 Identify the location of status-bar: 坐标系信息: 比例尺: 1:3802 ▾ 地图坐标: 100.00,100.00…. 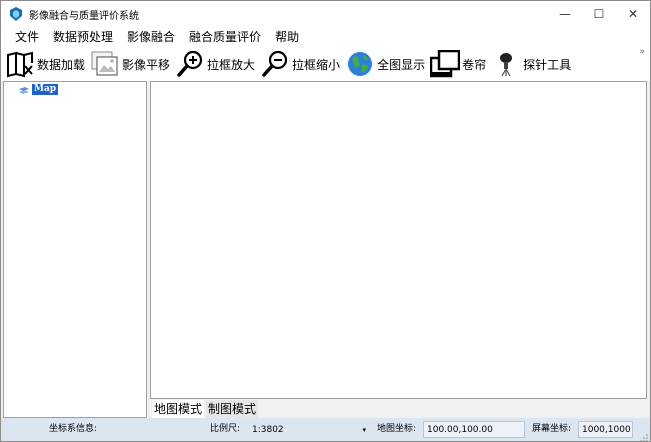
(325, 430).